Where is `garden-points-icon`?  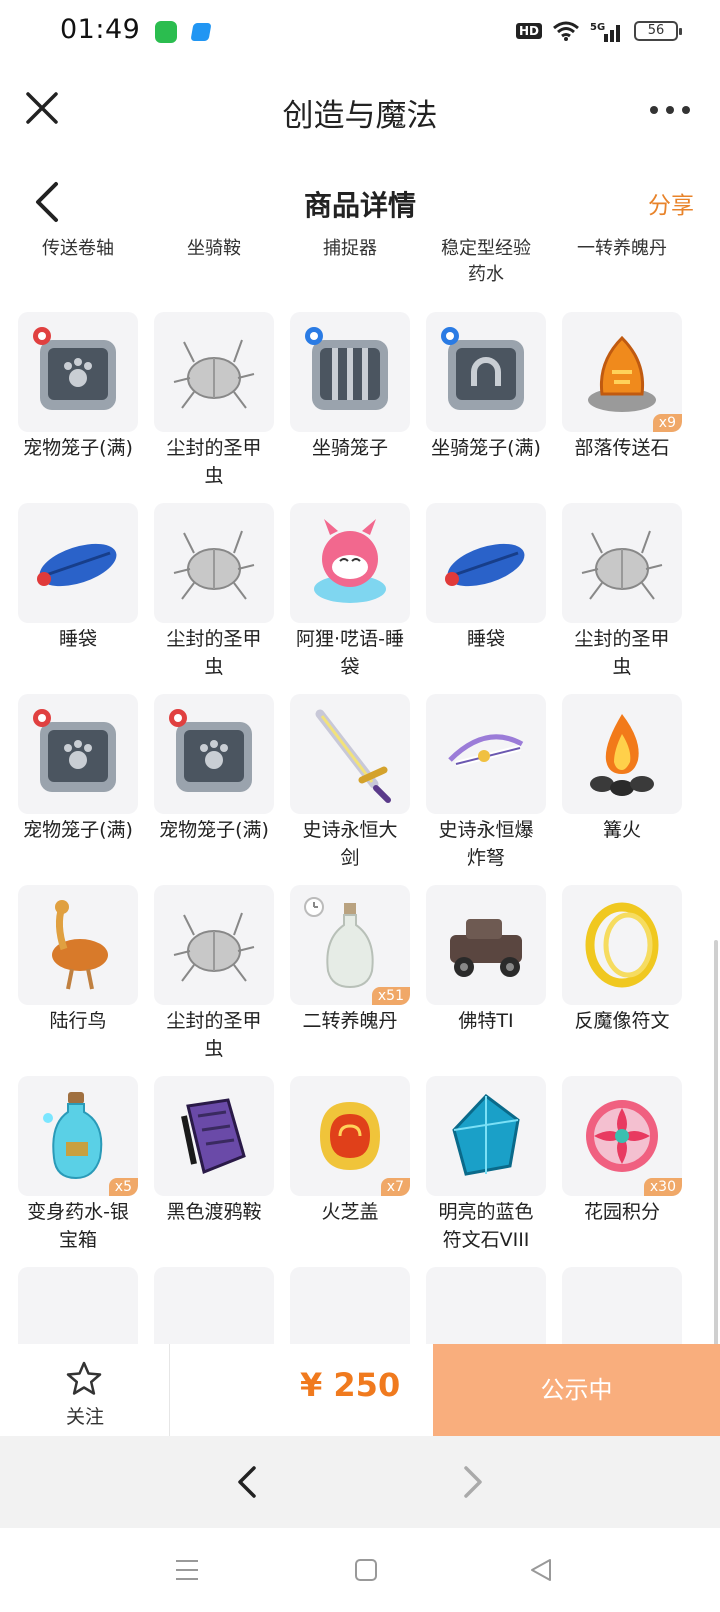 garden-points-icon is located at coordinates (622, 1136).